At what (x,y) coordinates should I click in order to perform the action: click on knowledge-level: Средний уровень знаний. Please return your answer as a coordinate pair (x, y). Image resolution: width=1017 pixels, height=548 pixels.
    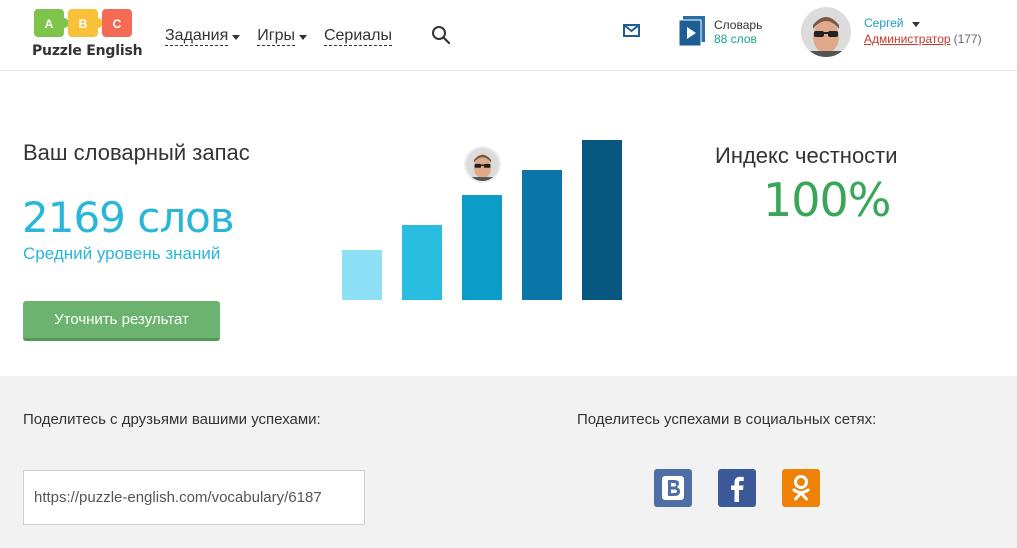
    Looking at the image, I should click on (122, 253).